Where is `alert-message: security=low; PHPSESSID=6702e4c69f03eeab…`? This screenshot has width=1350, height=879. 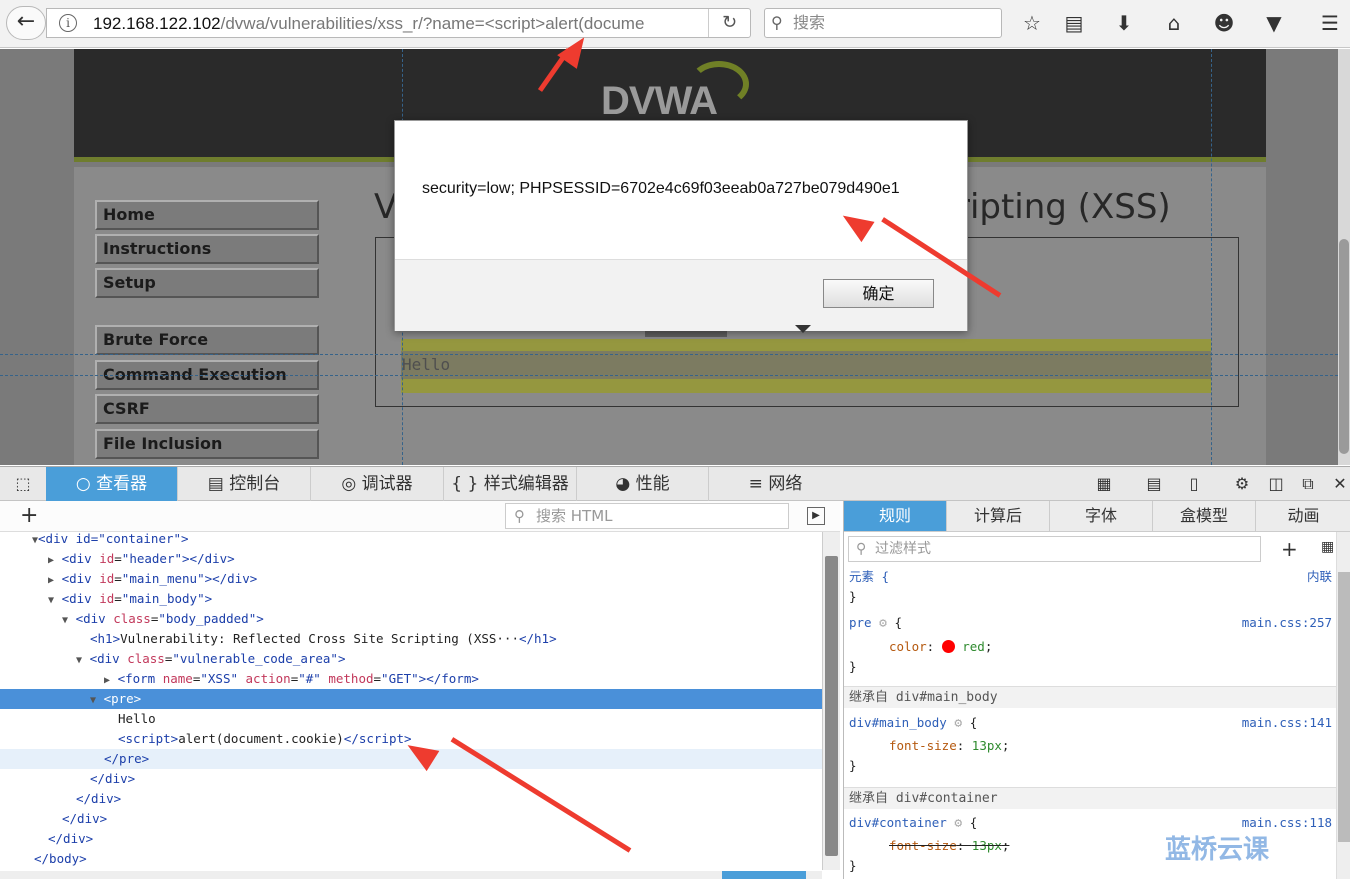
alert-message: security=low; PHPSESSID=6702e4c69f03eeab… is located at coordinates (661, 188).